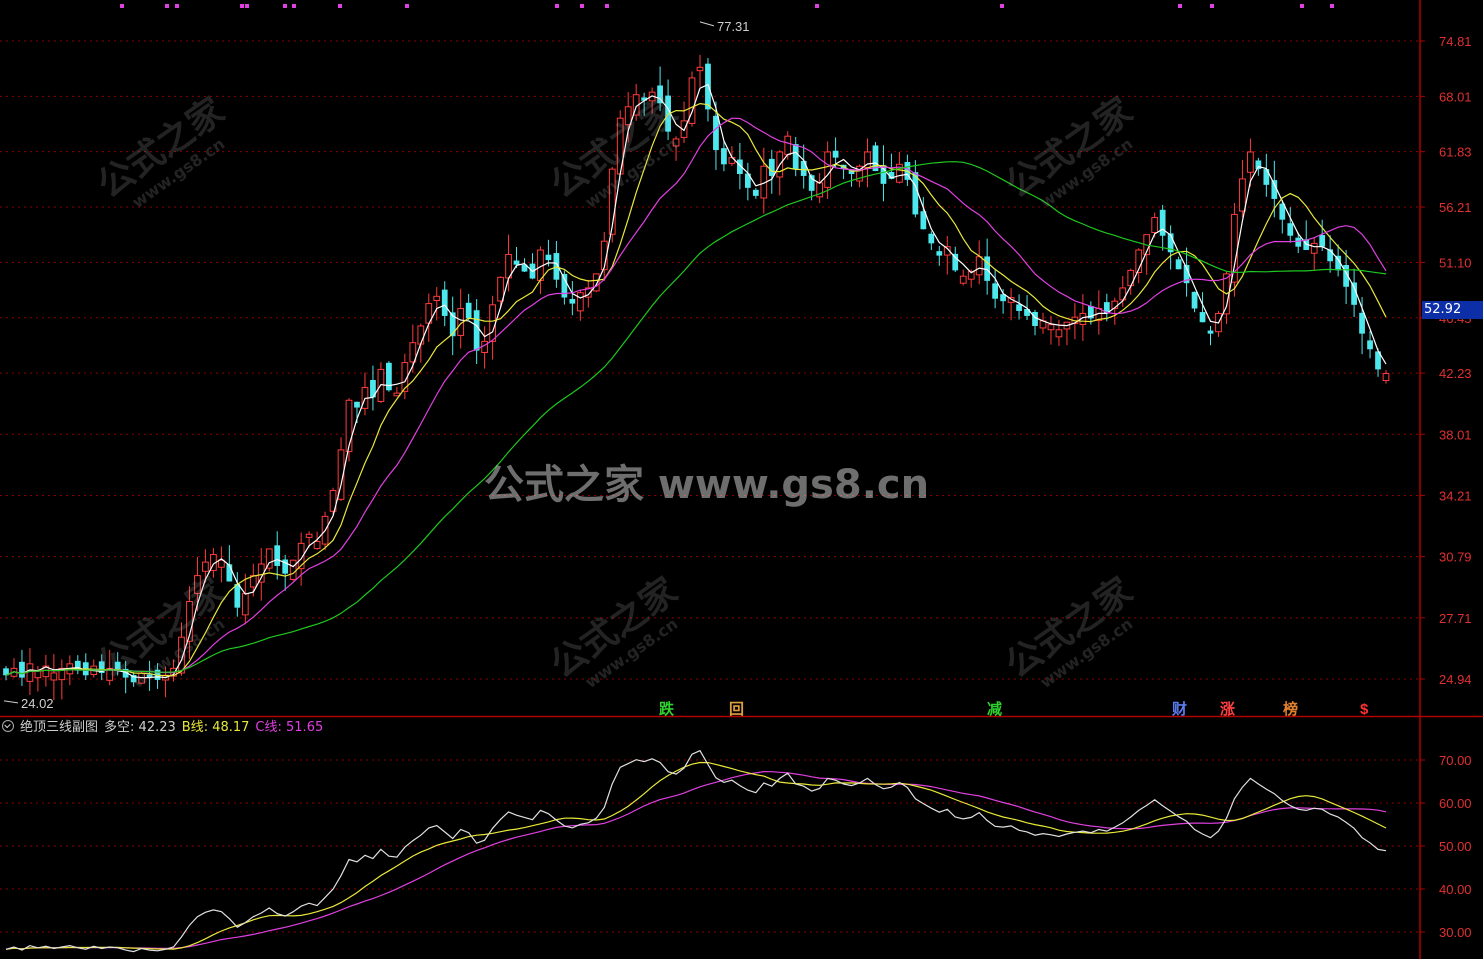 The image size is (1483, 959). I want to click on low-pointer, so click(11, 702).